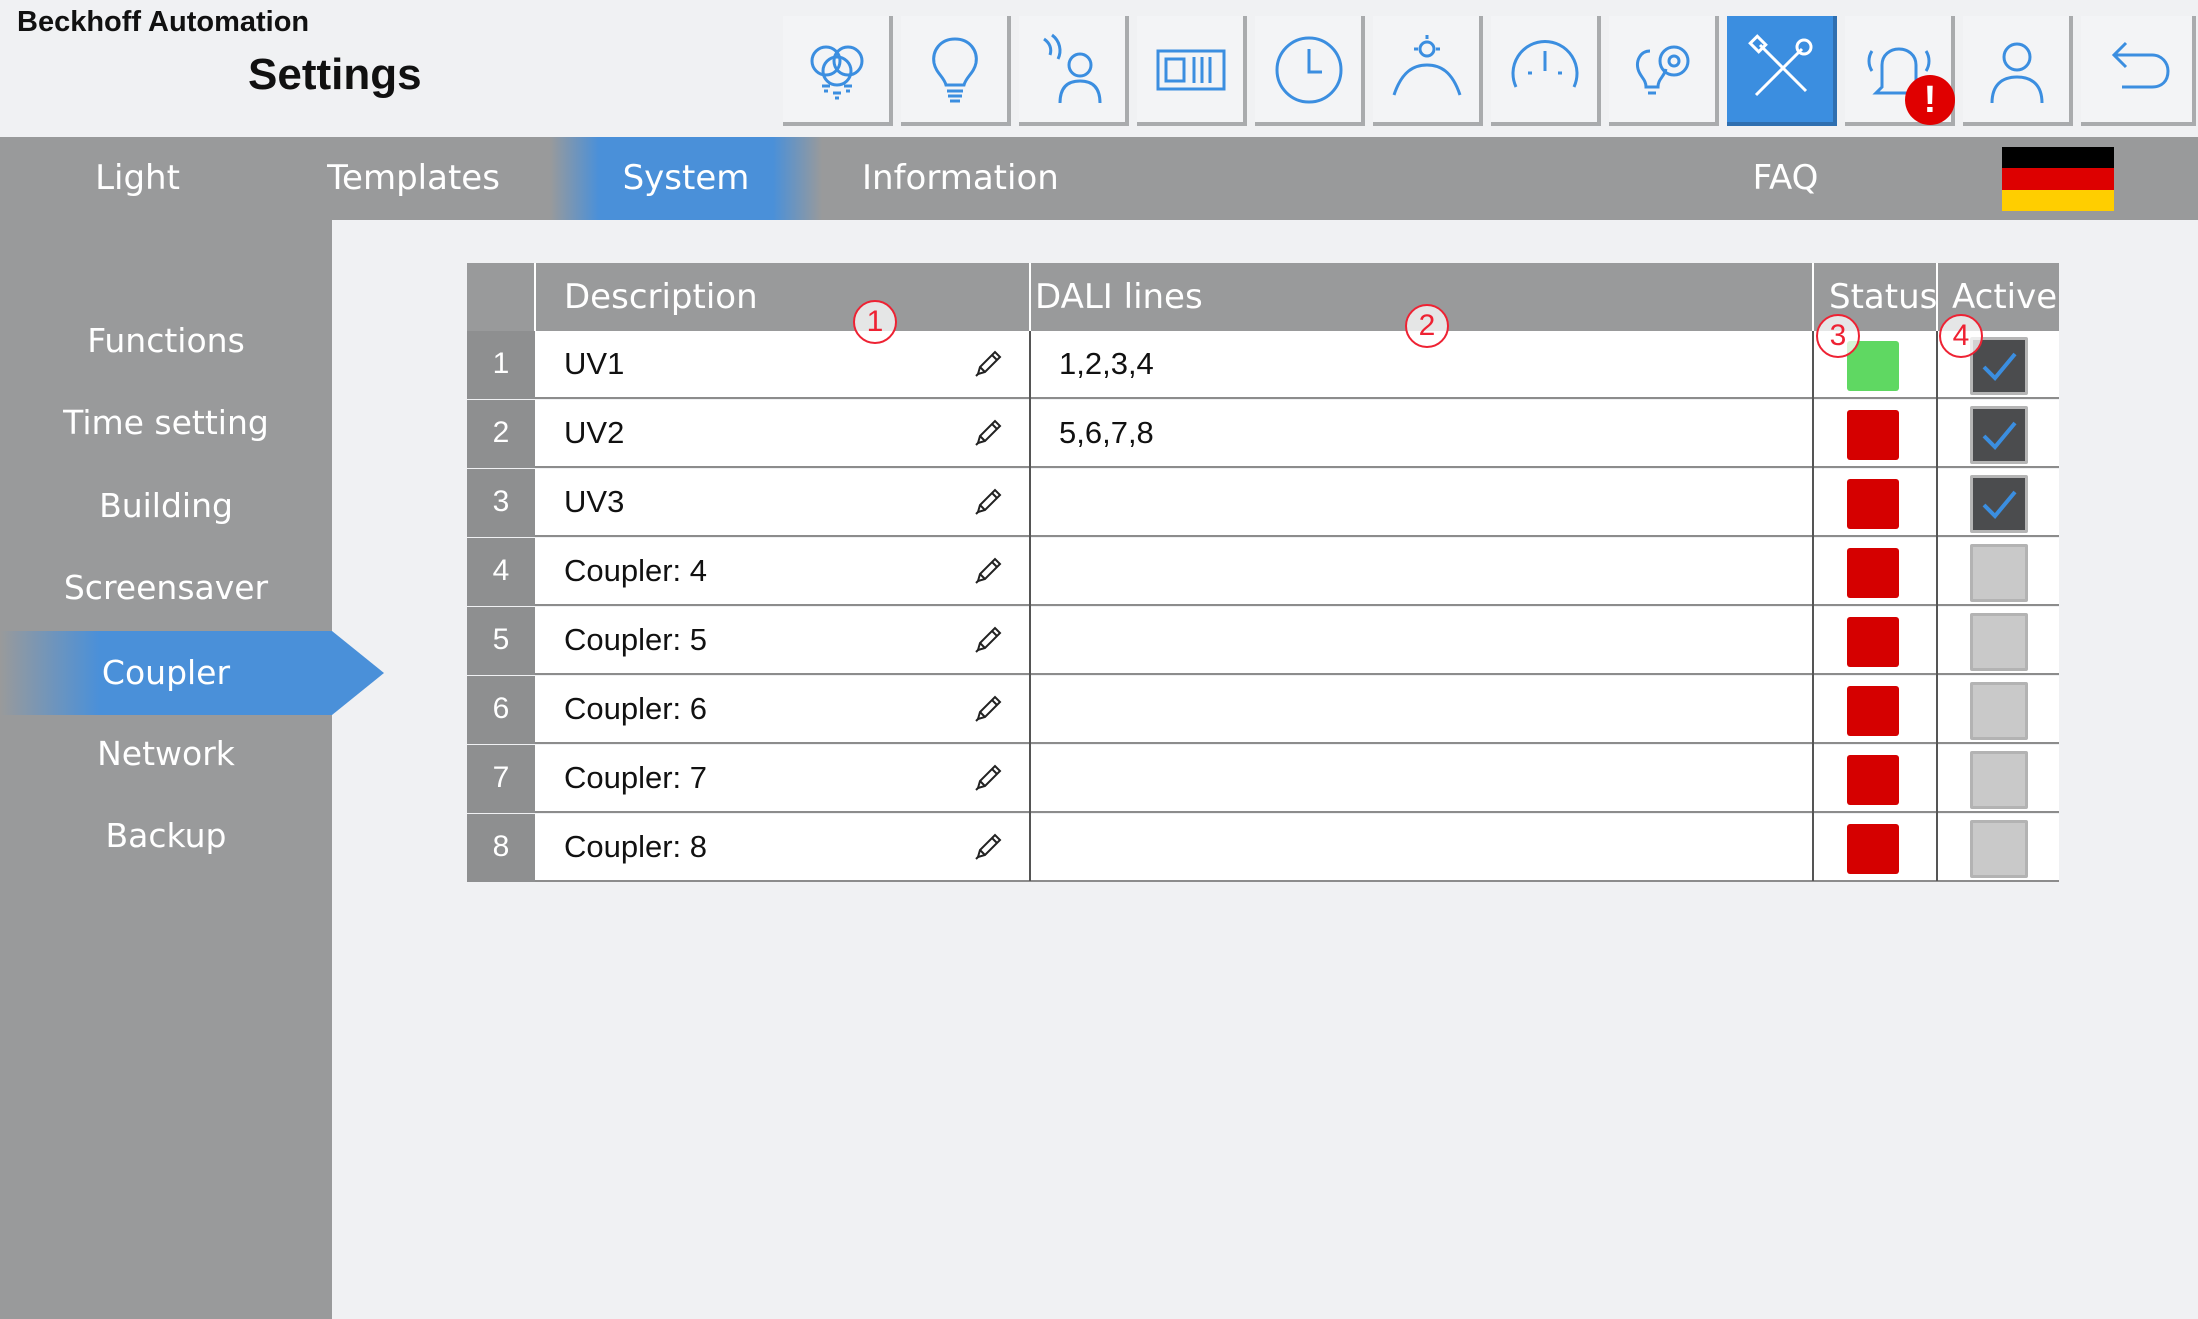  What do you see at coordinates (1263, 710) in the screenshot?
I see `table-row: 6 Coupler: 6` at bounding box center [1263, 710].